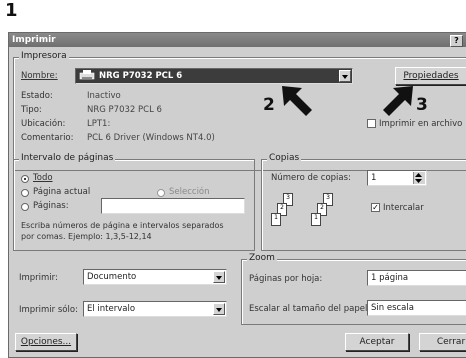 The height and width of the screenshot is (358, 466). I want to click on annotation-number-2: 2, so click(269, 105).